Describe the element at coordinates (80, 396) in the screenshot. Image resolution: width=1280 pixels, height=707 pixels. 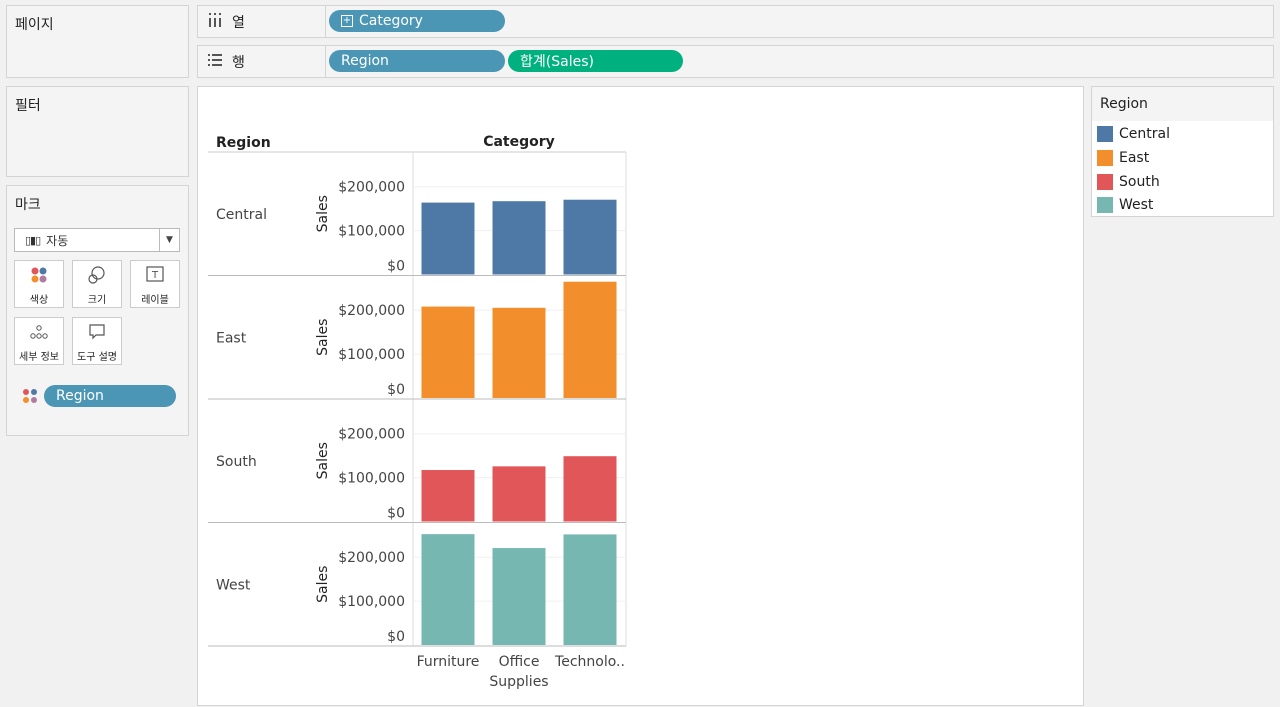
I see `marks-region-pill-label: Region` at that location.